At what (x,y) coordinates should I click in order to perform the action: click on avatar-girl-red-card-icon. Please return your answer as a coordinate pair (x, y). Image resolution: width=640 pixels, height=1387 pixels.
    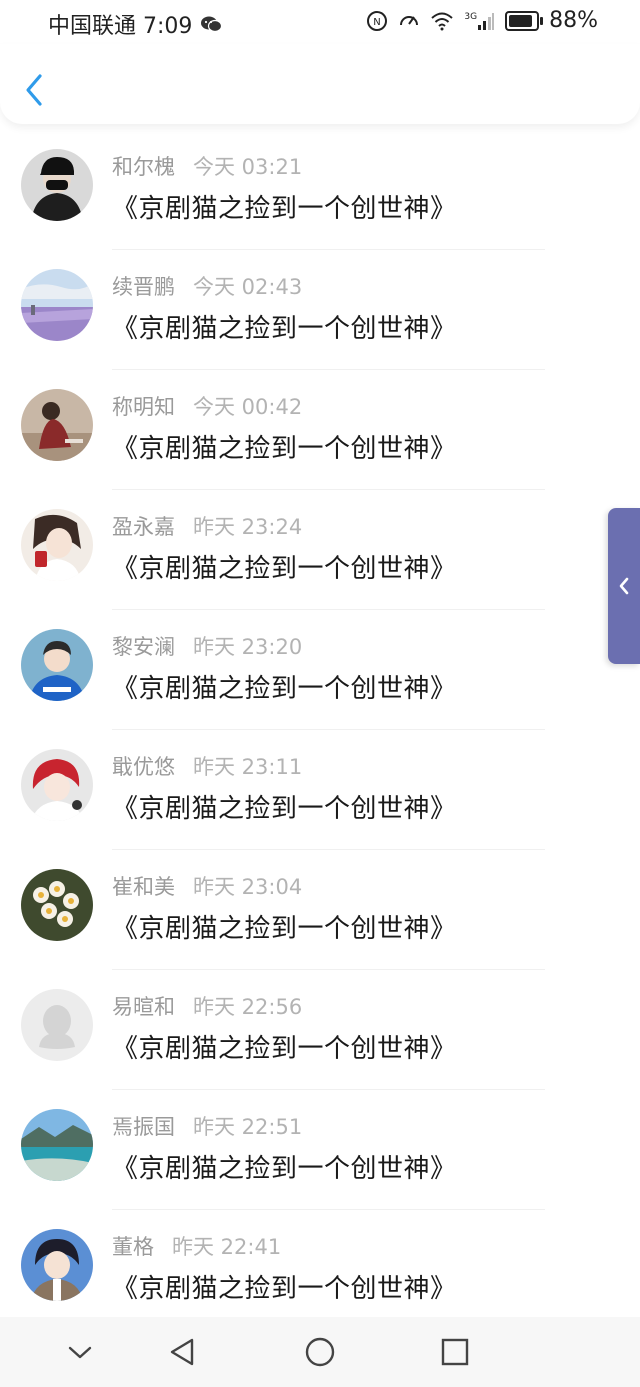
    Looking at the image, I should click on (57, 545).